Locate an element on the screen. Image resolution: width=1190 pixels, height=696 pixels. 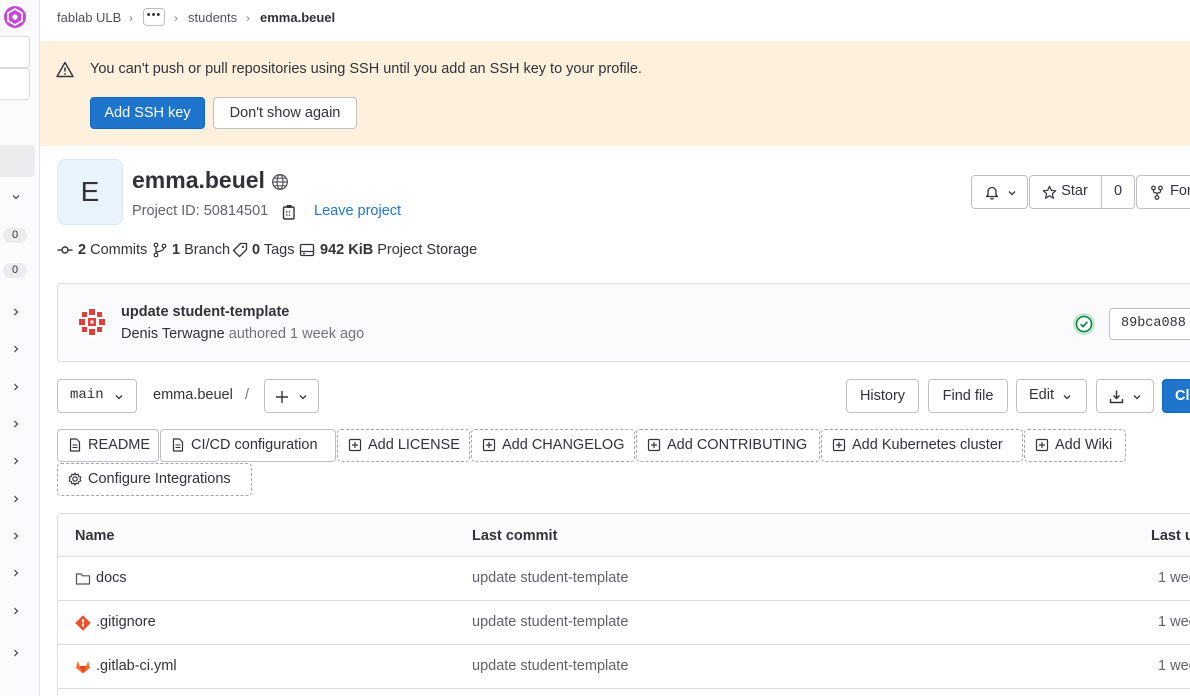
commits-stat-link: 2 Commits is located at coordinates (112, 250).